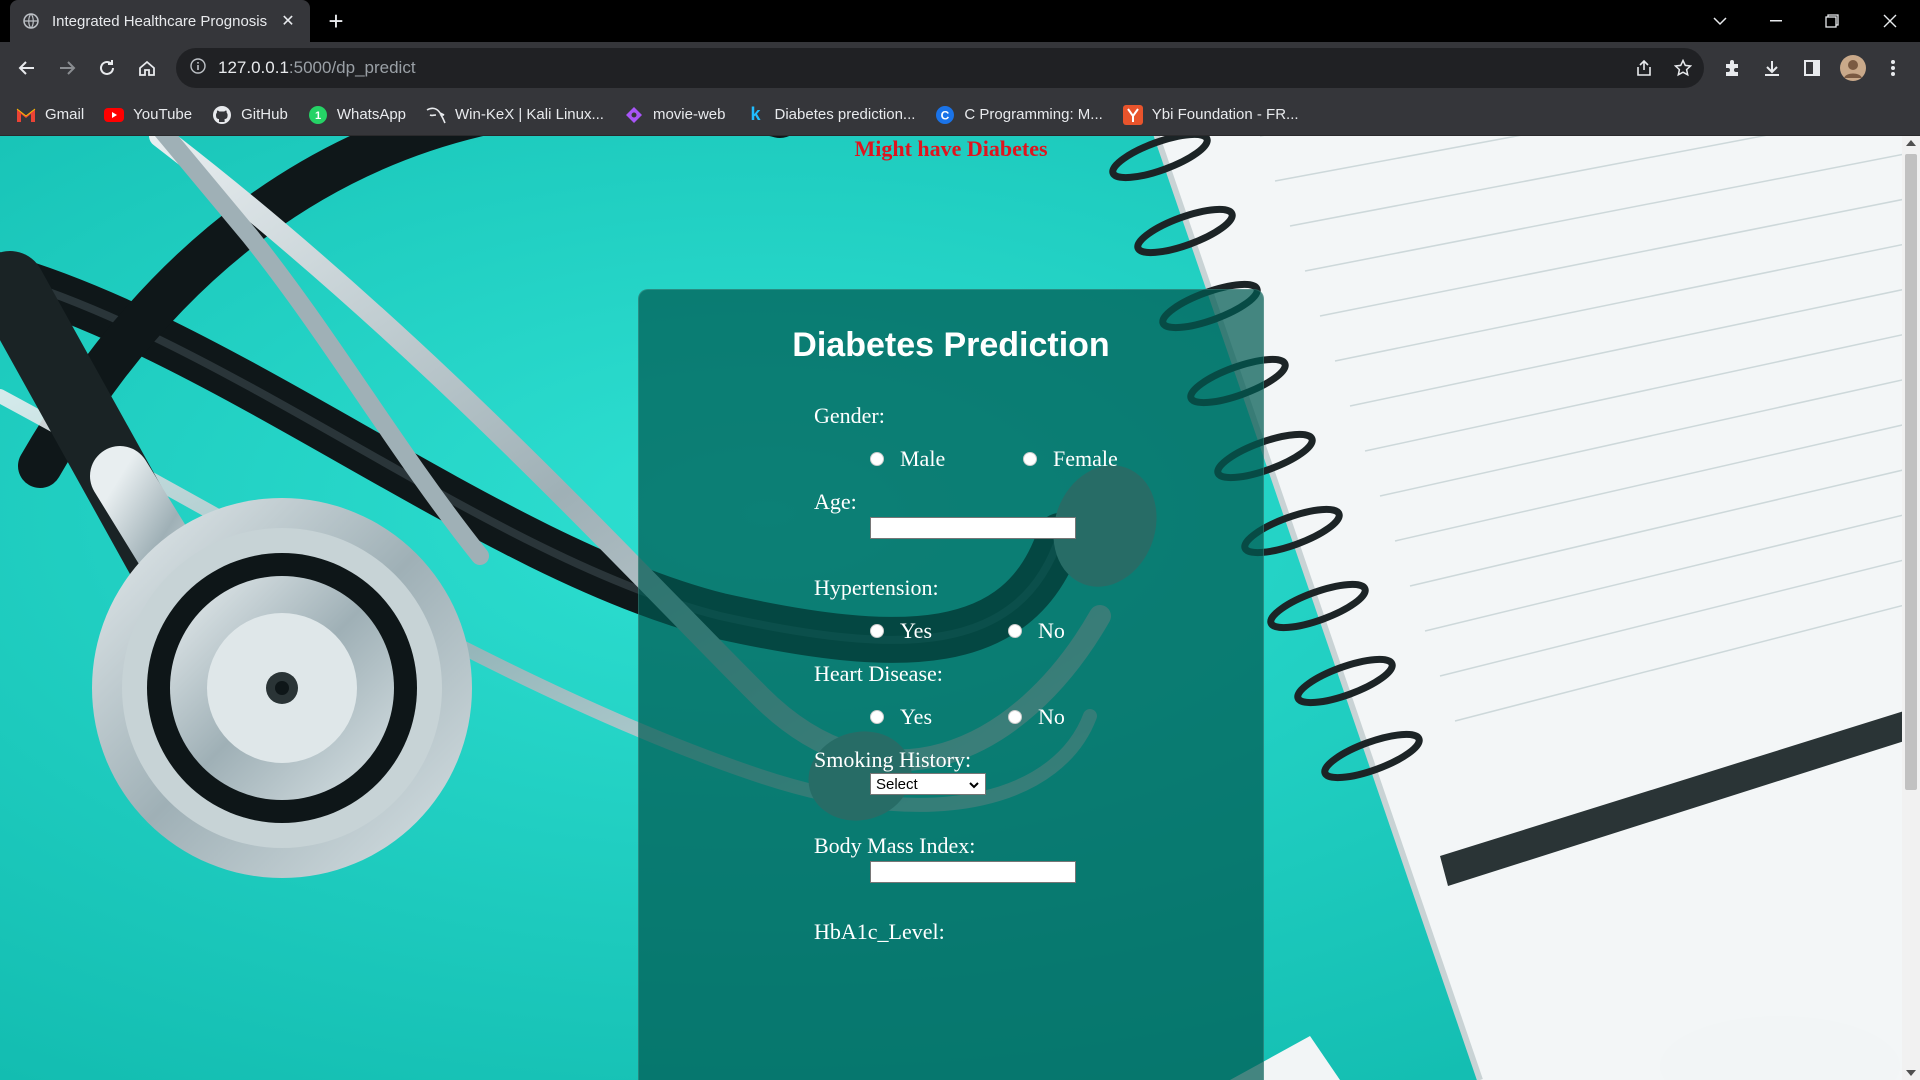 The width and height of the screenshot is (1920, 1080). Describe the element at coordinates (974, 786) in the screenshot. I see `chevron-down-icon` at that location.